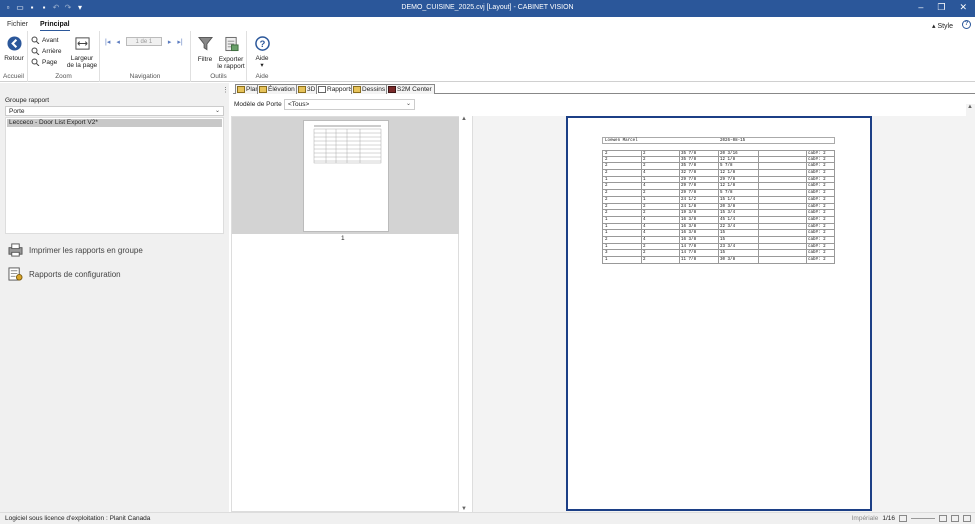 This screenshot has height=524, width=975. Describe the element at coordinates (82, 43) in the screenshot. I see `page-width-icon` at that location.